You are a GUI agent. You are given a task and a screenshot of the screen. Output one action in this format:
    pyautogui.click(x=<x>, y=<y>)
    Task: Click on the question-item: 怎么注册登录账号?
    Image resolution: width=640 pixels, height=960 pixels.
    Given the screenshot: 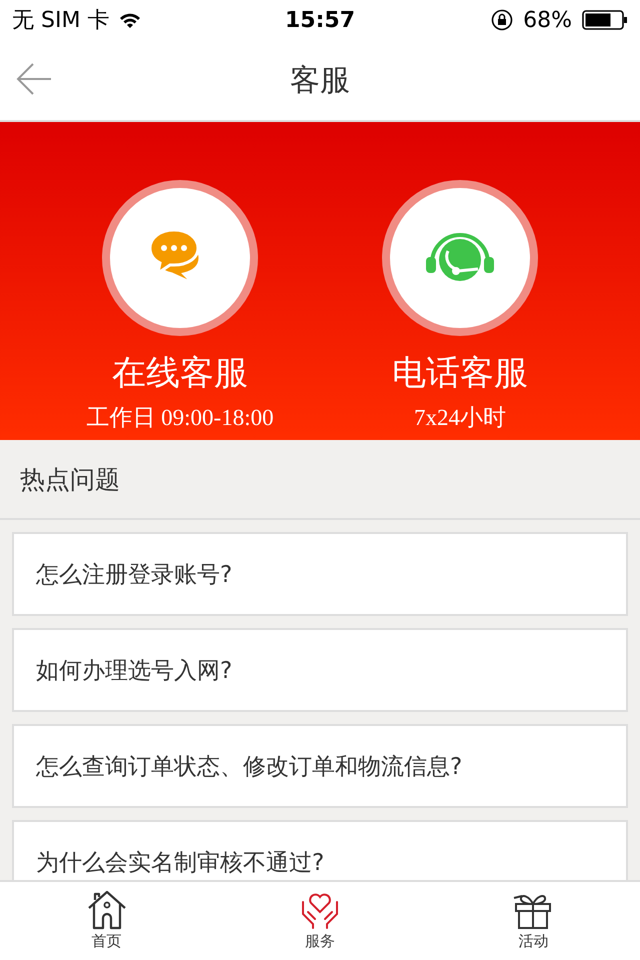 What is the action you would take?
    pyautogui.click(x=320, y=574)
    